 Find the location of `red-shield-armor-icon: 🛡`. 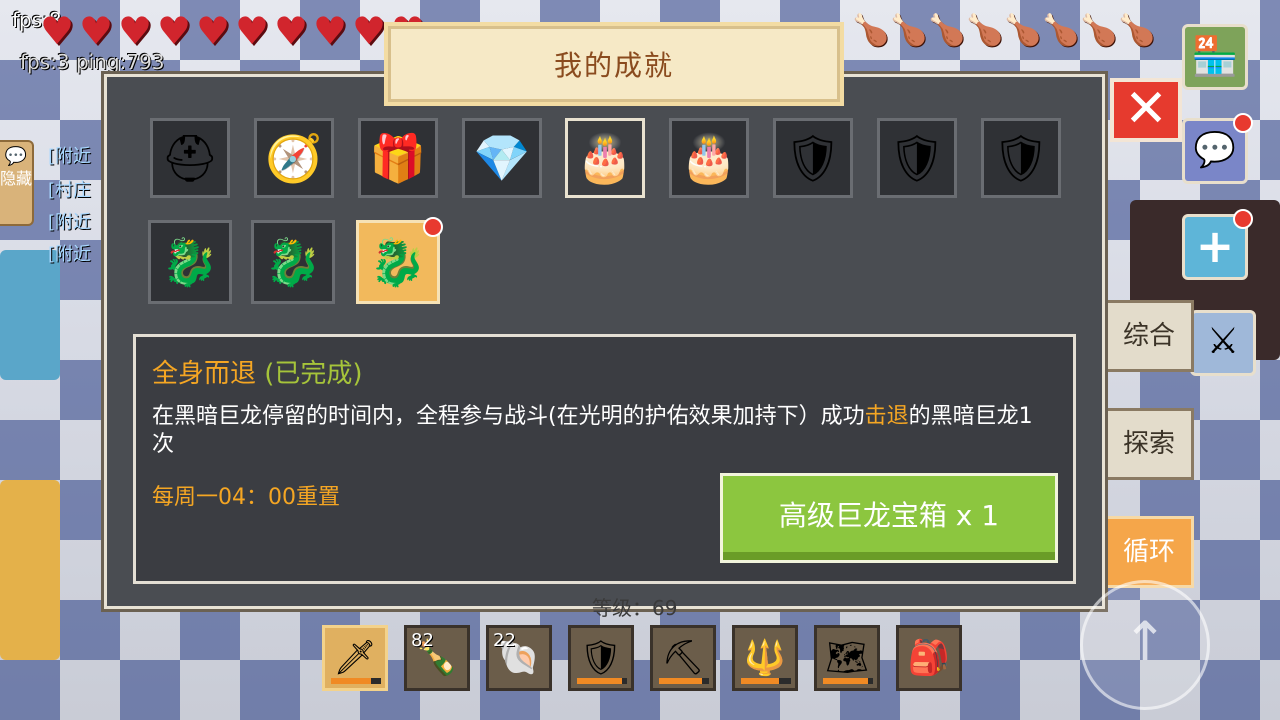

red-shield-armor-icon: 🛡 is located at coordinates (601, 658).